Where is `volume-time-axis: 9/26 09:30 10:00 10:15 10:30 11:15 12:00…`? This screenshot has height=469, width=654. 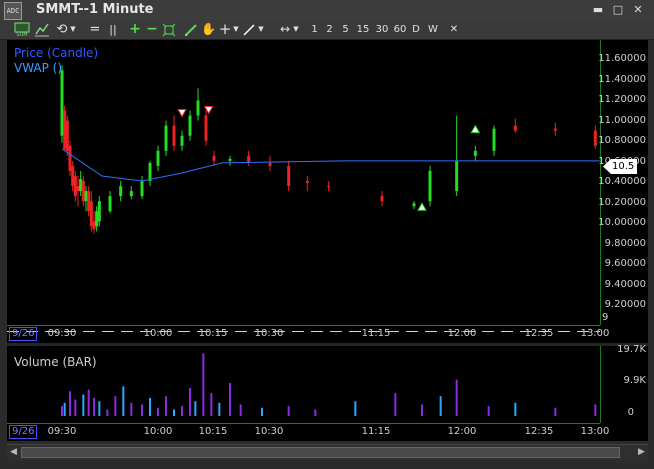 volume-time-axis: 9/26 09:30 10:00 10:15 10:30 11:15 12:00… is located at coordinates (327, 432).